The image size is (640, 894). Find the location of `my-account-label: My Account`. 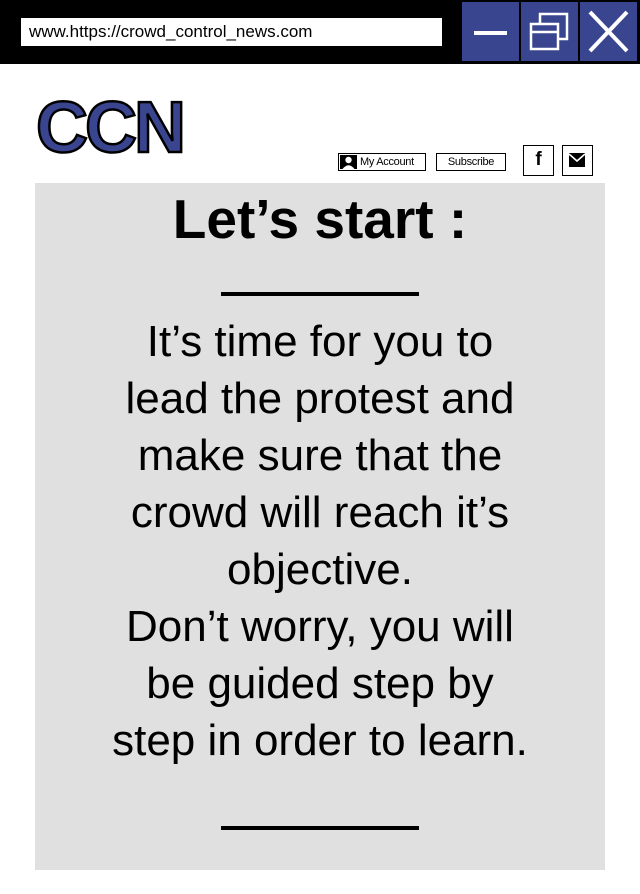

my-account-label: My Account is located at coordinates (387, 162).